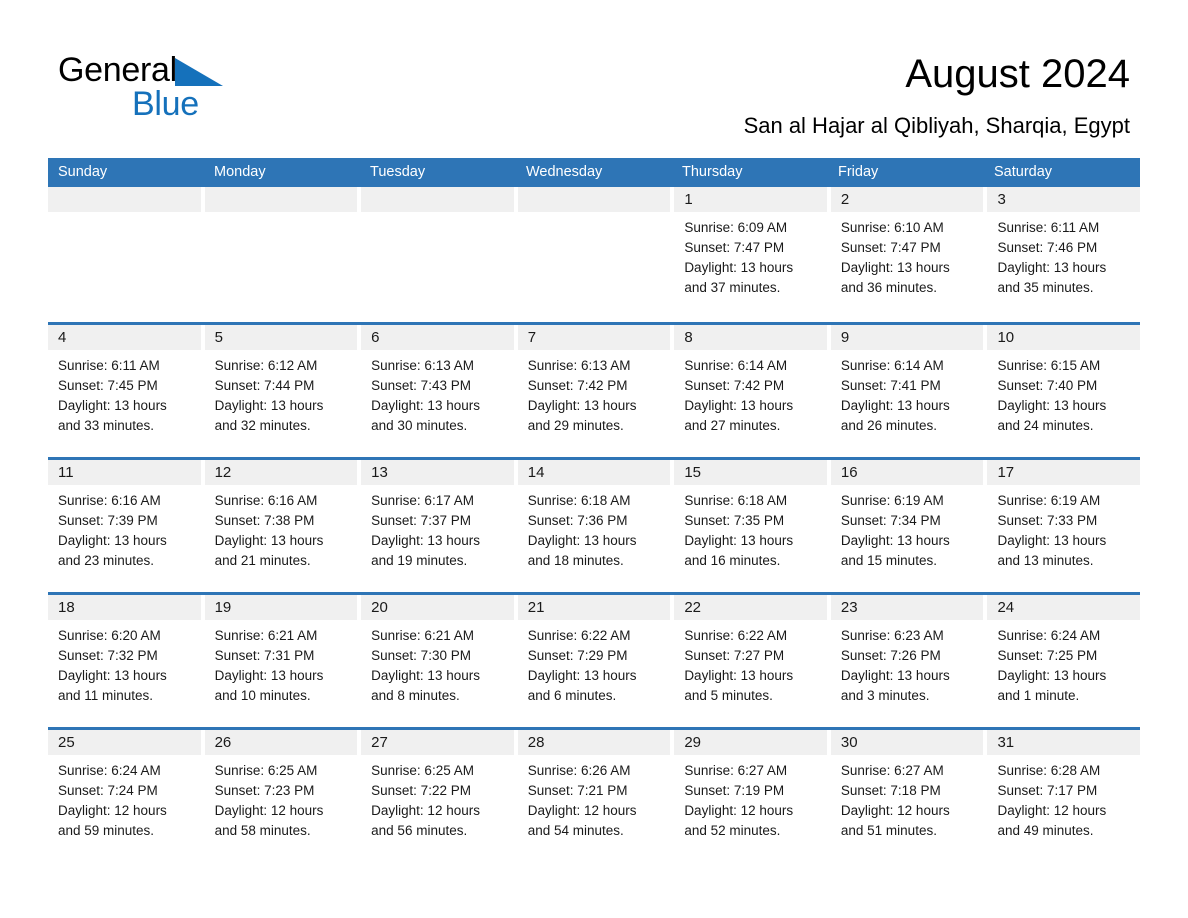  Describe the element at coordinates (109, 500) in the screenshot. I see `day-sunrise-text: Sunrise: 6:16 AM` at that location.